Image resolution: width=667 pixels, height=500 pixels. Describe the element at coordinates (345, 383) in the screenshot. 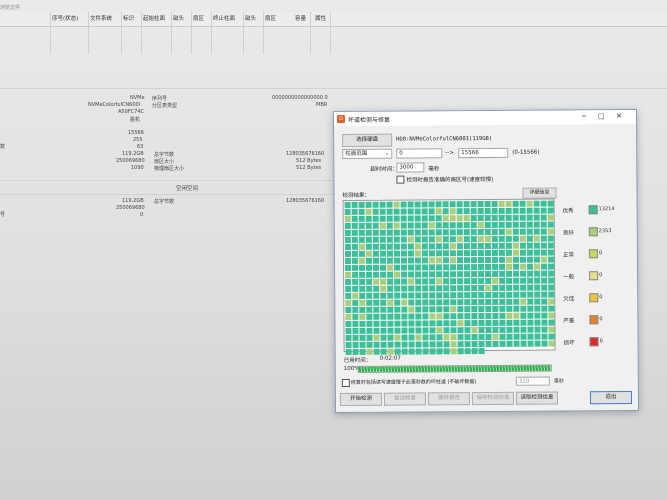

I see `repair-checkbox` at that location.